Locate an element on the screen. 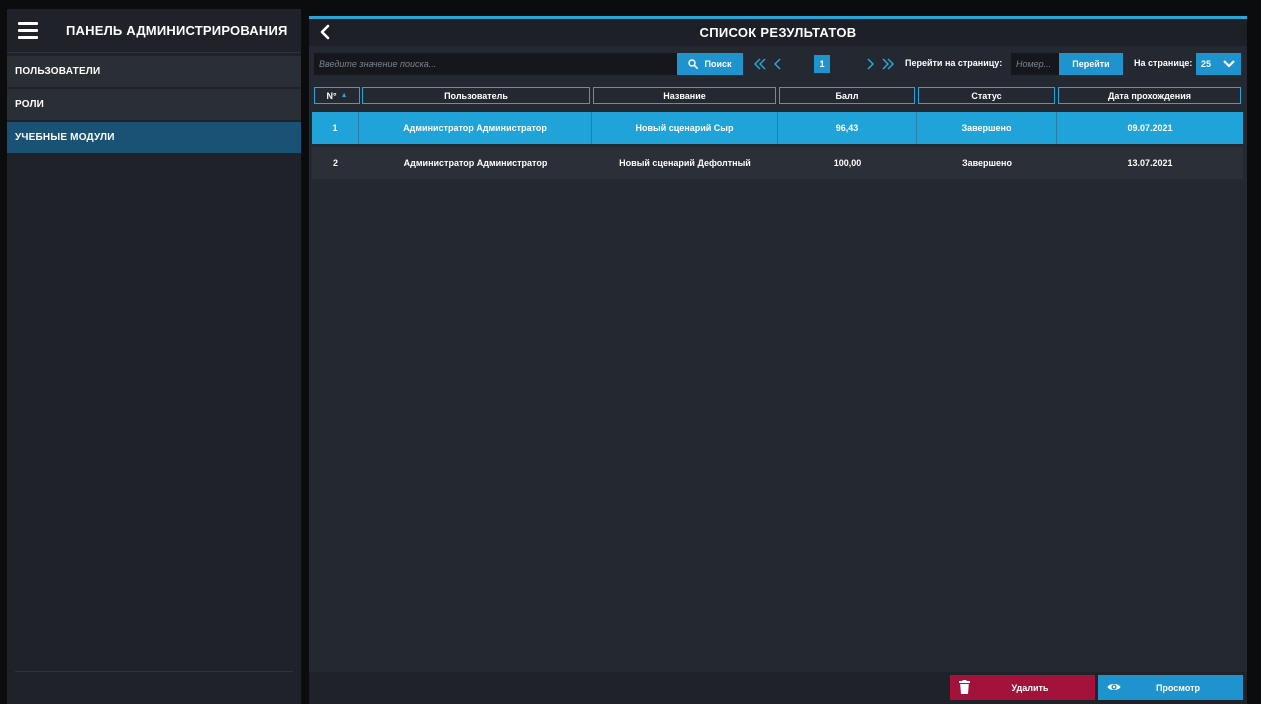 This screenshot has width=1261, height=704. cell-number: 1 is located at coordinates (335, 128).